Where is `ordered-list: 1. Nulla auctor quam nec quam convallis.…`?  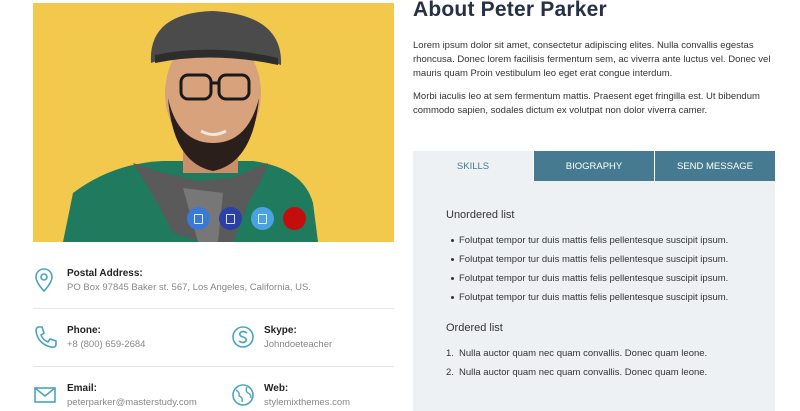
ordered-list: 1. Nulla auctor quam nec quam convallis.… is located at coordinates (576, 367).